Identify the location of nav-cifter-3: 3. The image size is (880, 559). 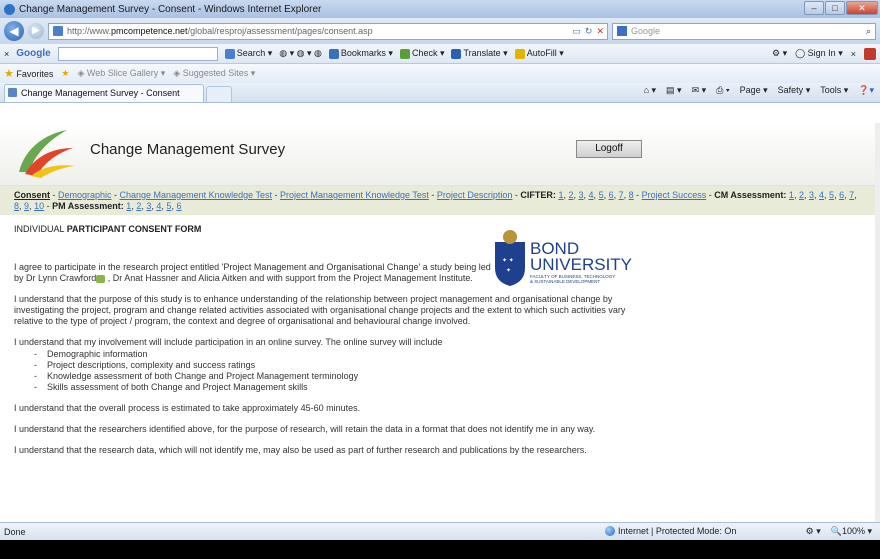
(581, 195).